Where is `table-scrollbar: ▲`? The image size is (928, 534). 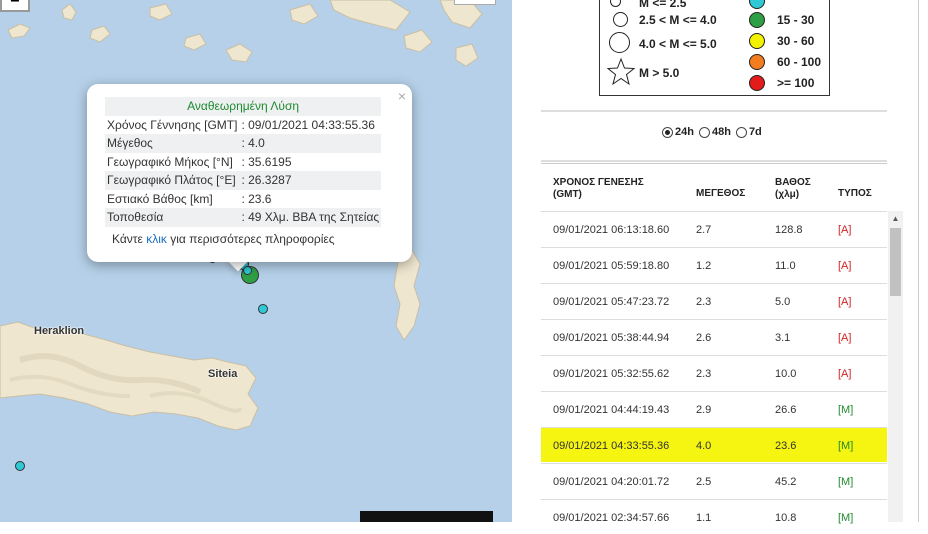
table-scrollbar: ▲ is located at coordinates (895, 366).